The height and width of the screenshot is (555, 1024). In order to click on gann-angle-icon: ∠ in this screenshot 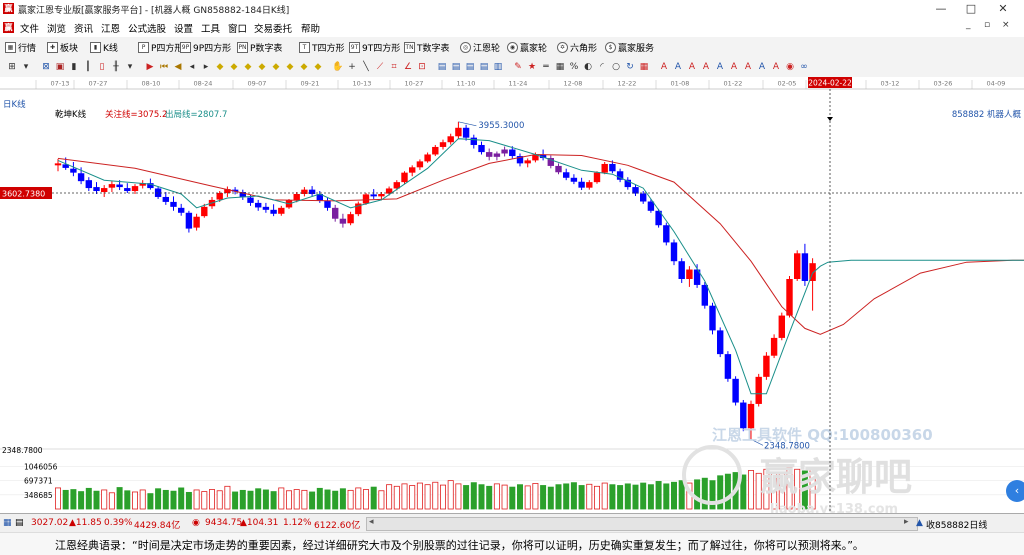, I will do `click(408, 67)`.